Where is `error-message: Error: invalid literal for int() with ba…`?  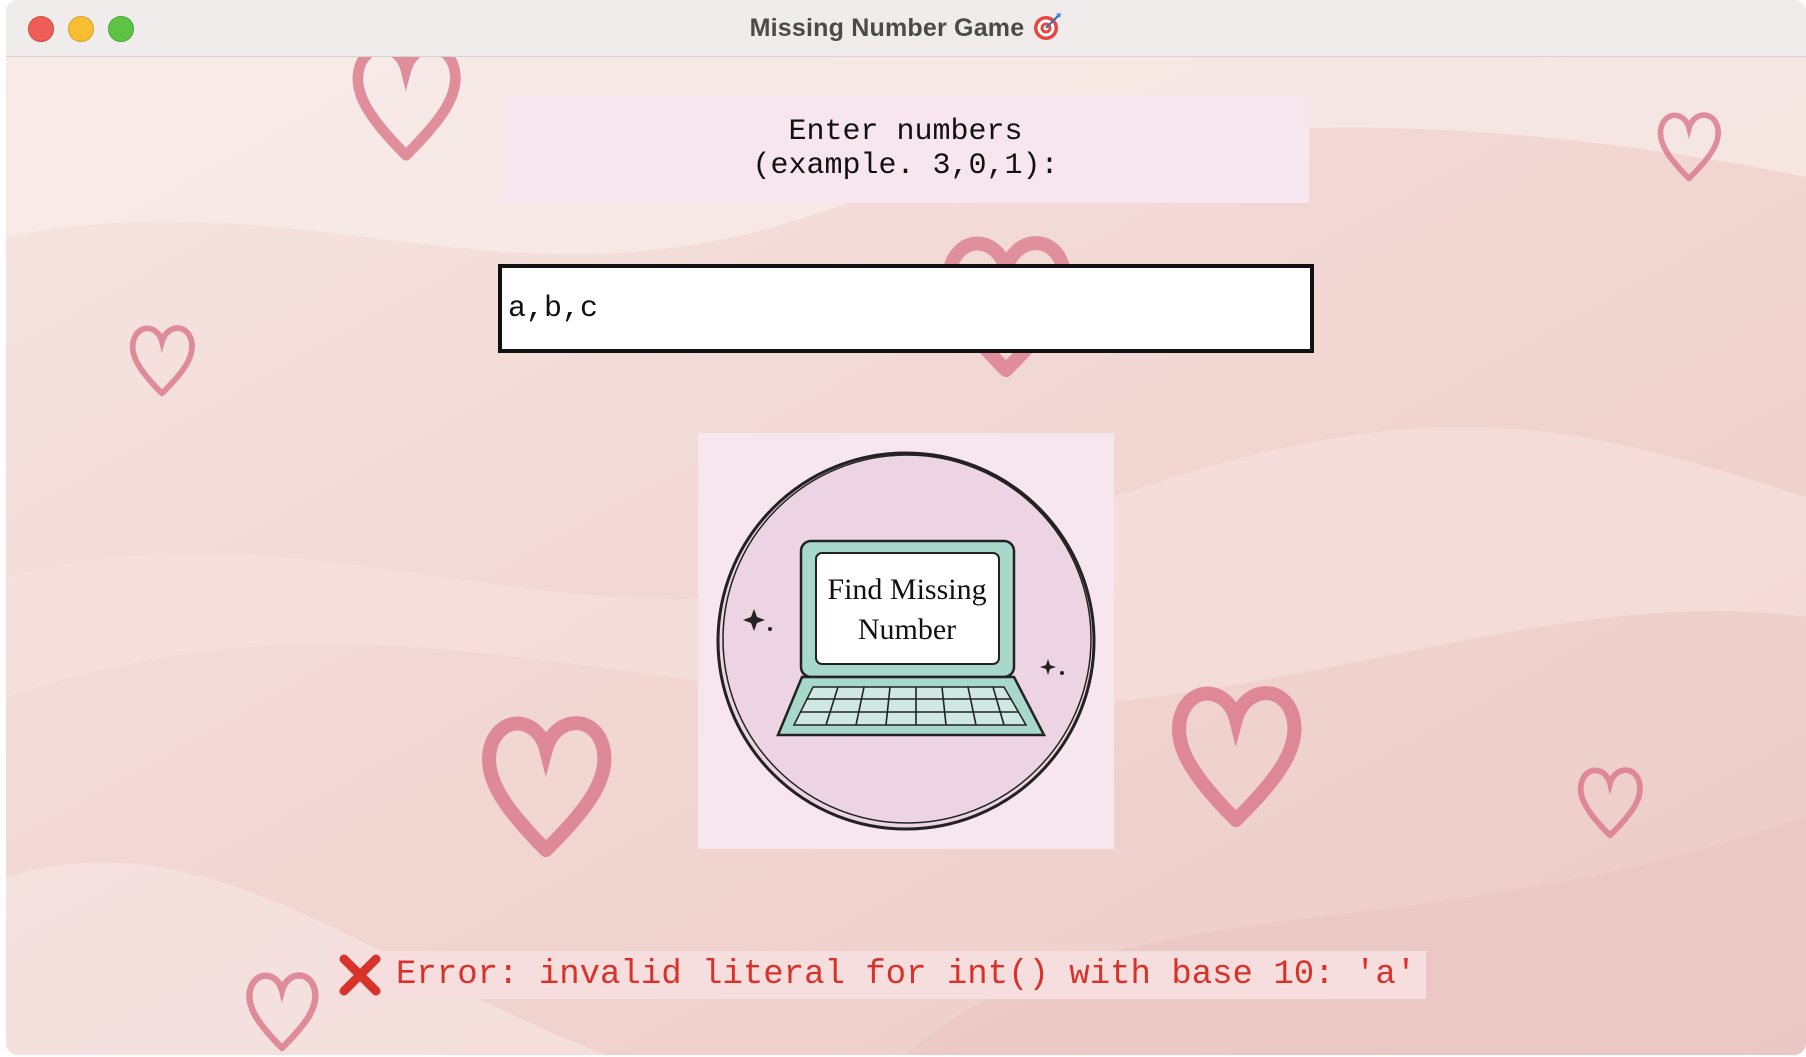
error-message: Error: invalid literal for int() with ba… is located at coordinates (878, 975).